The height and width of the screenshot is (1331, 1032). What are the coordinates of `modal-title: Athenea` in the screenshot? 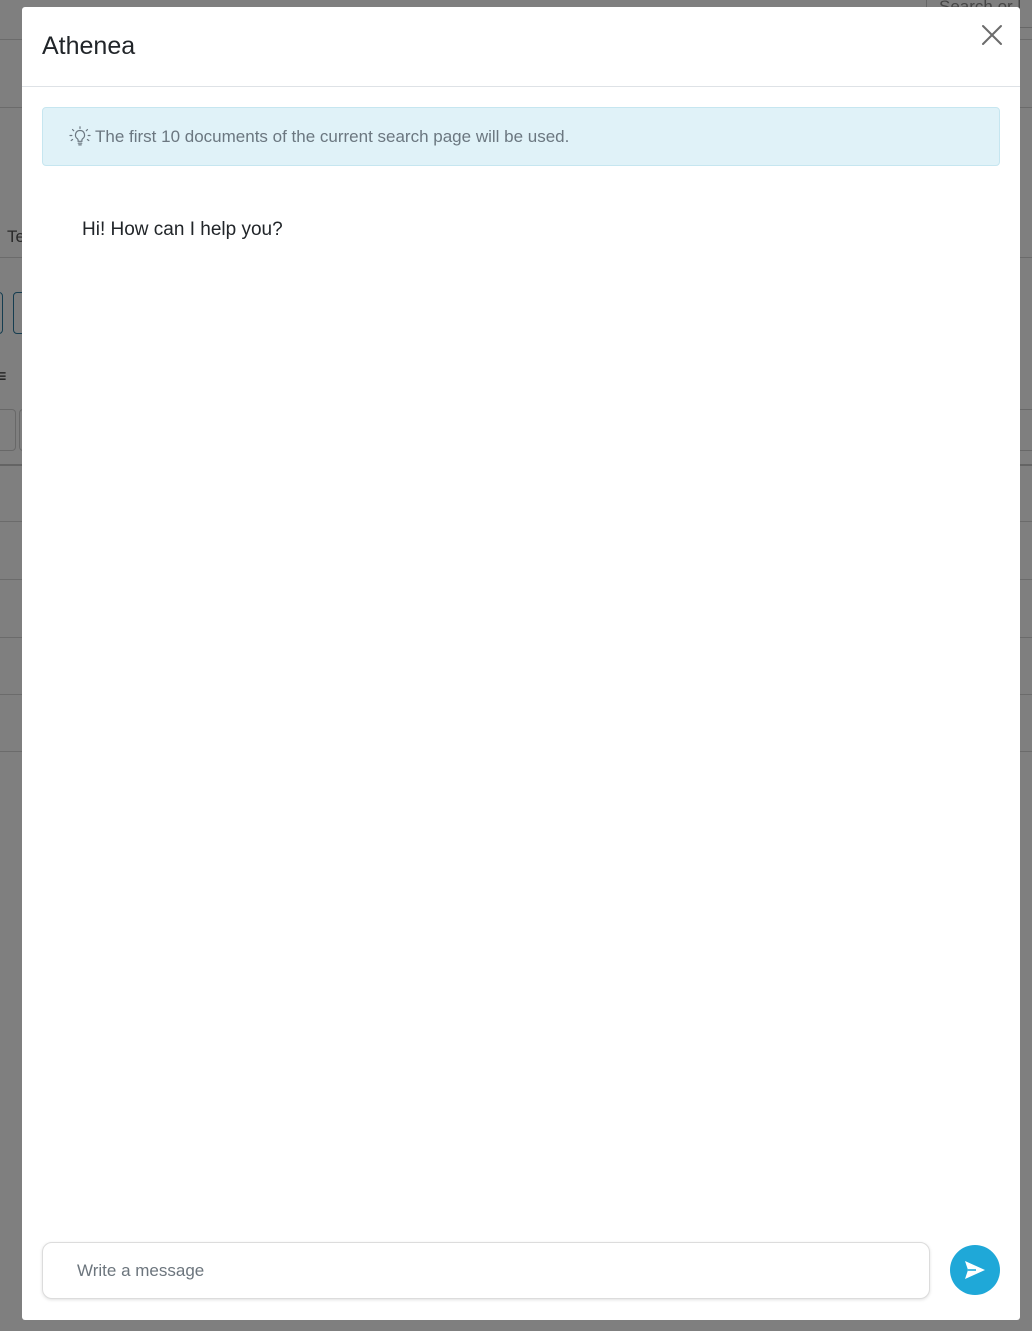 It's located at (89, 46).